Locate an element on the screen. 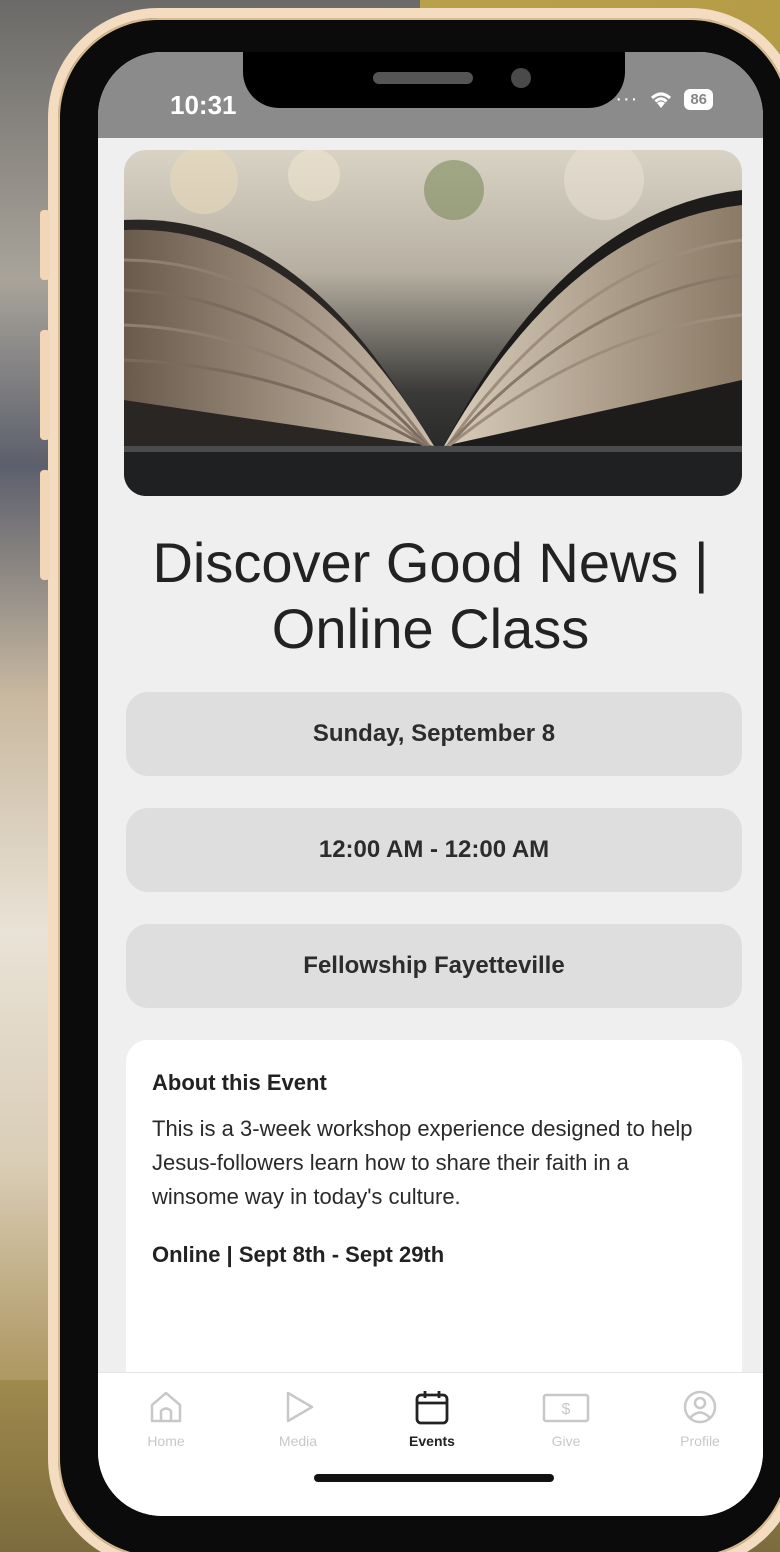 This screenshot has height=1552, width=780. event-time-pill: 12:00 AM - 12:00 AM is located at coordinates (434, 850).